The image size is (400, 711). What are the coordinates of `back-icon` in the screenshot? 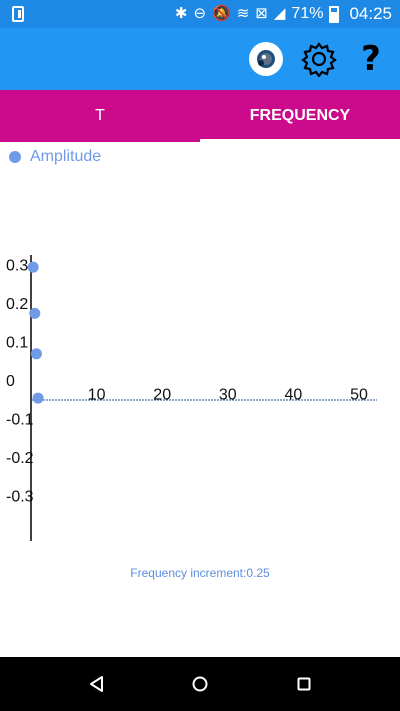 It's located at (96, 684).